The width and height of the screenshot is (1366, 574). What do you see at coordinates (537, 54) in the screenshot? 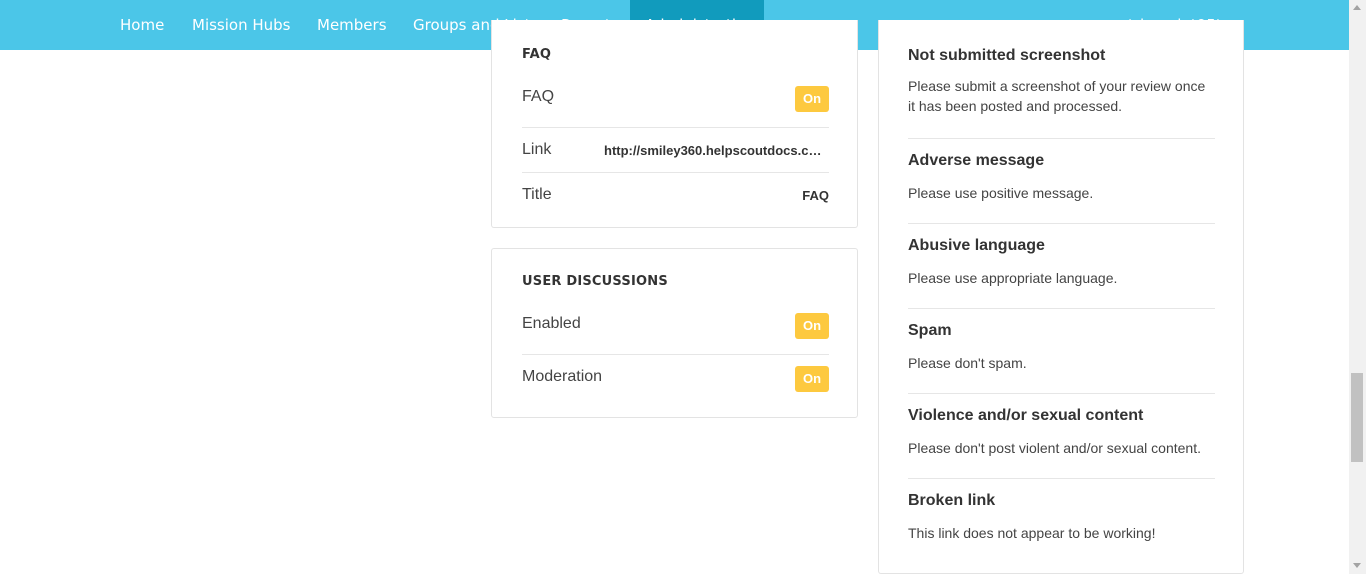
I see `faq-section-title: FAQ` at bounding box center [537, 54].